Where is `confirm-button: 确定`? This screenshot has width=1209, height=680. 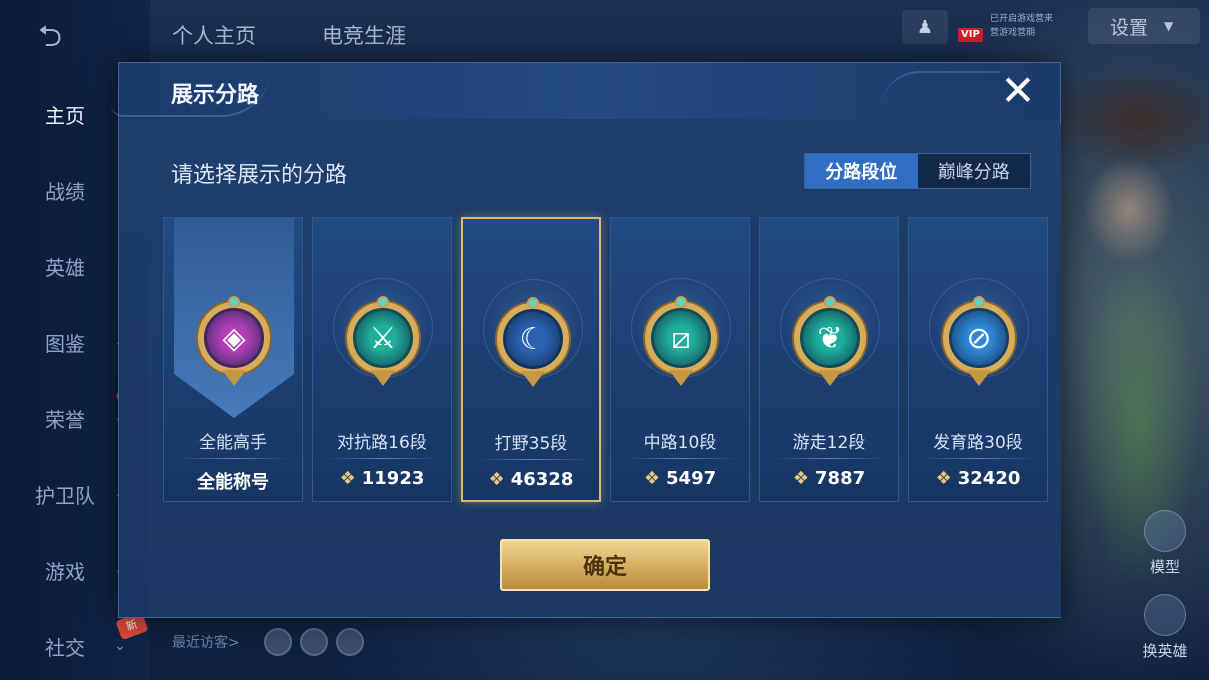 confirm-button: 确定 is located at coordinates (605, 565).